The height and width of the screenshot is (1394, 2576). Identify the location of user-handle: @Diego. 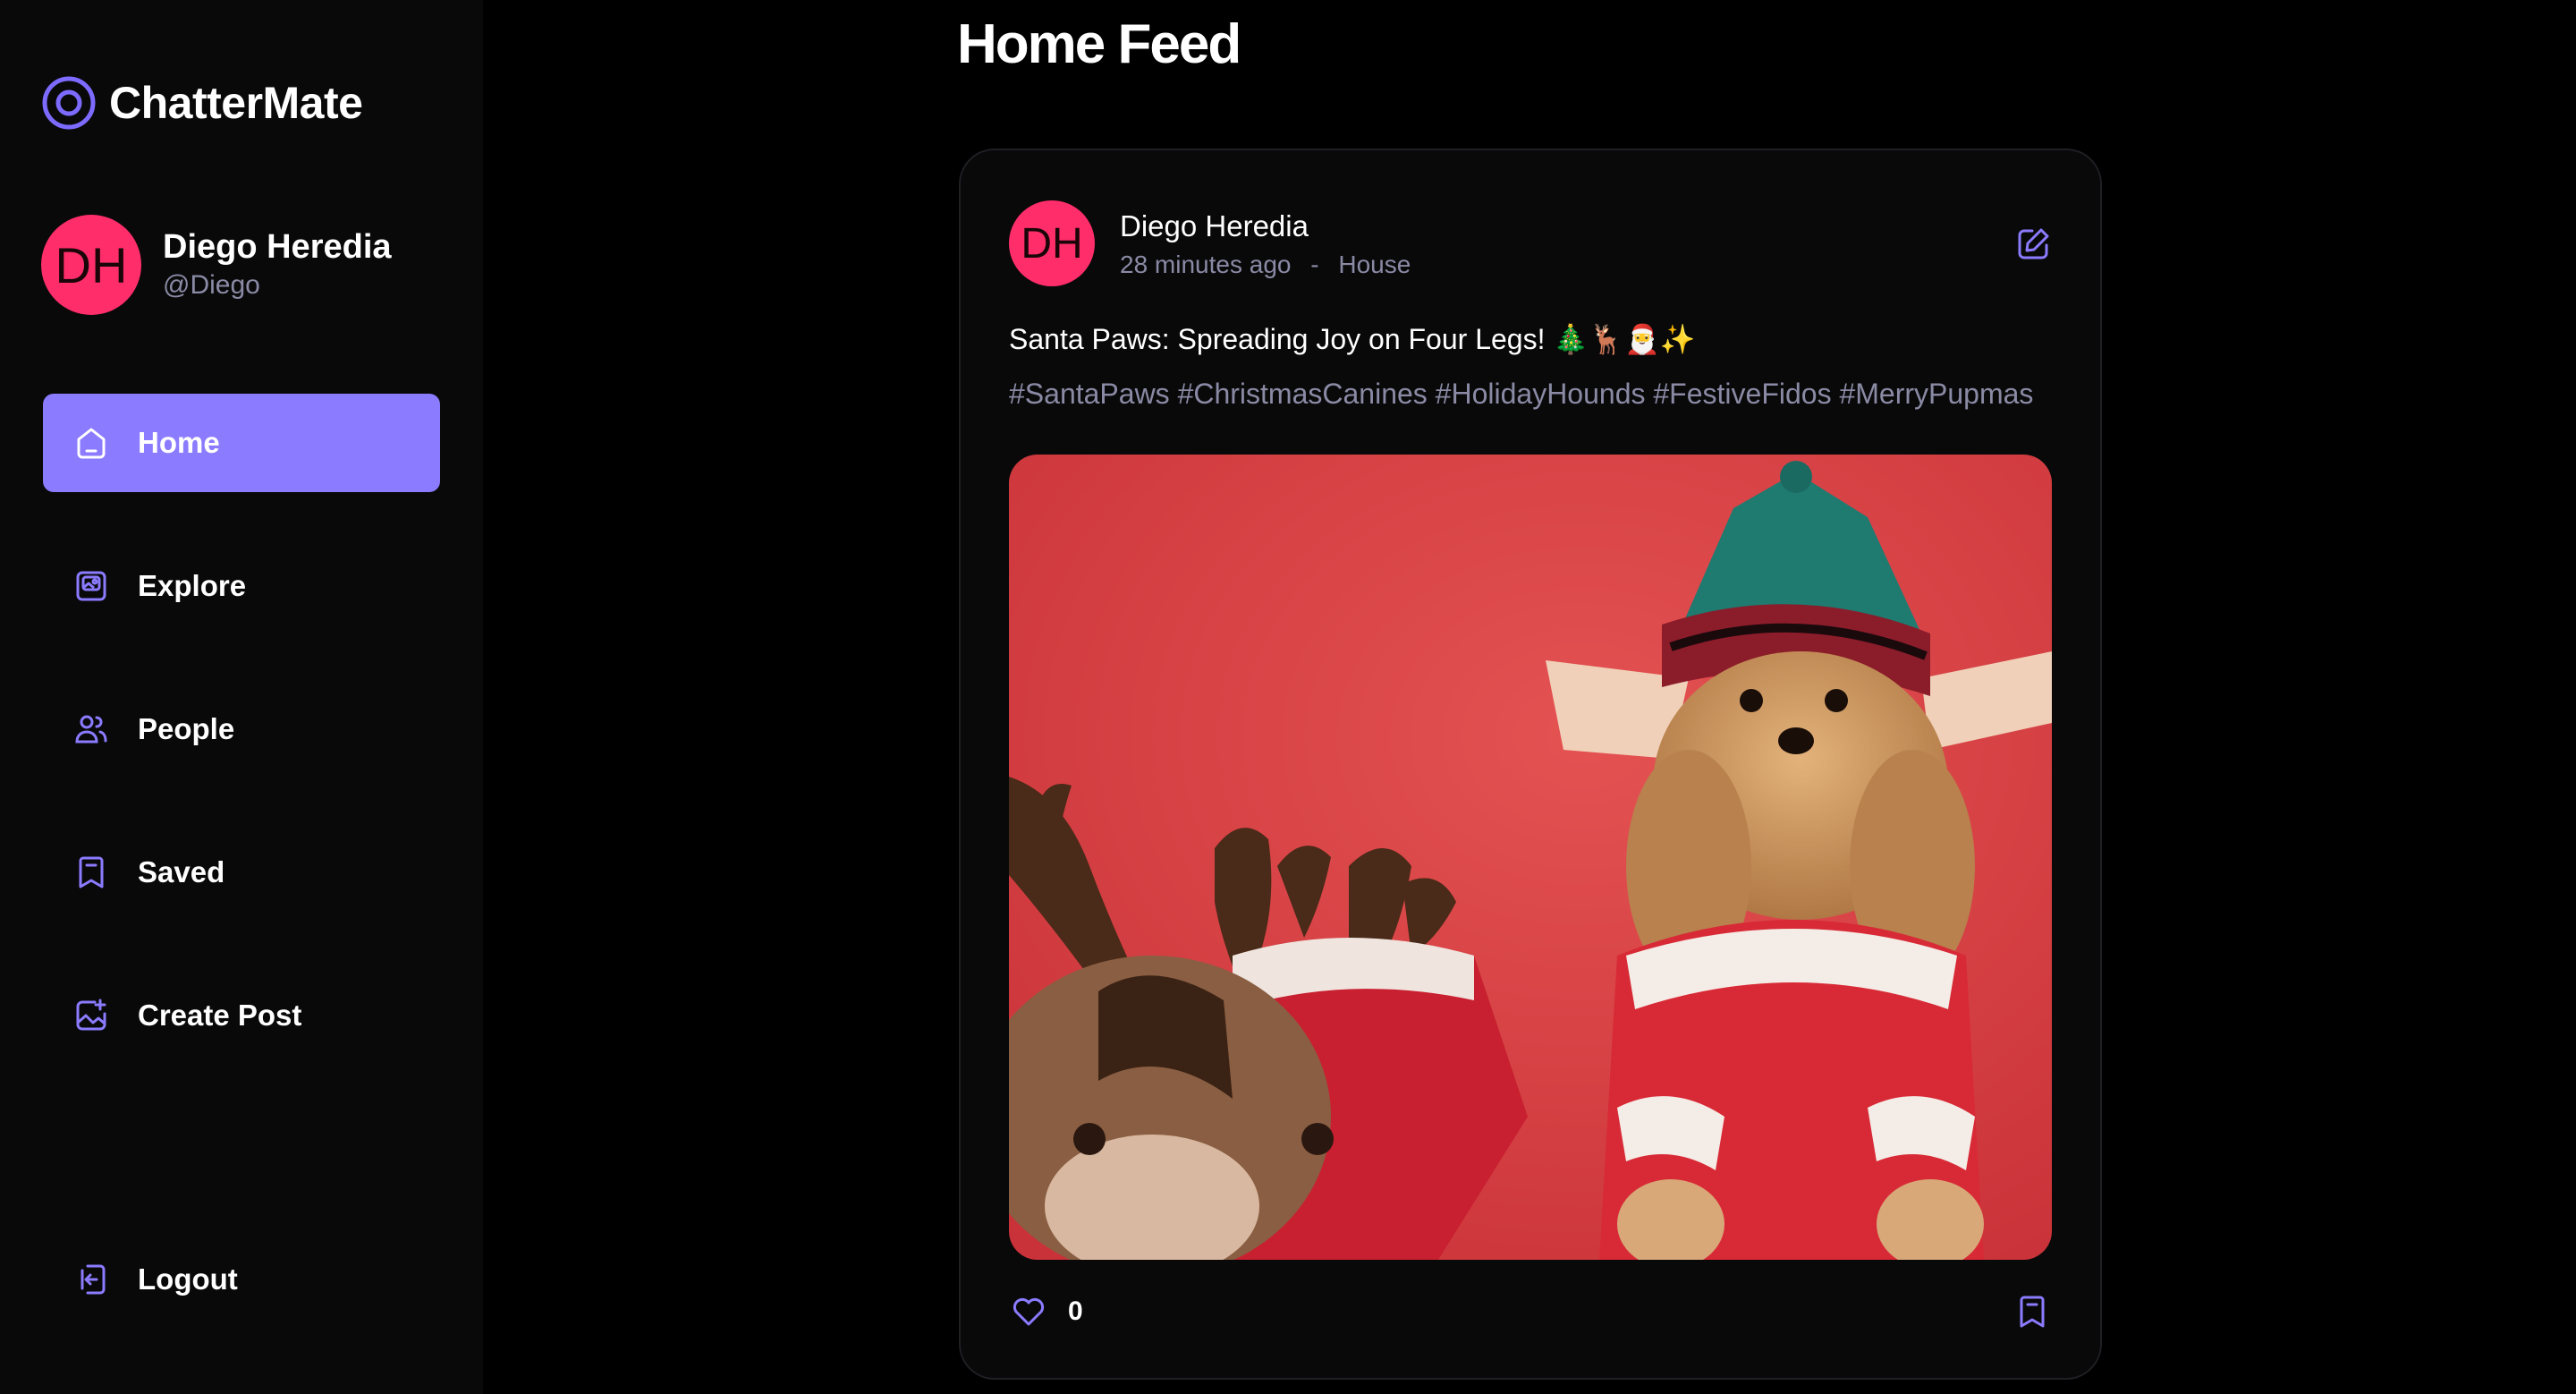
(211, 286).